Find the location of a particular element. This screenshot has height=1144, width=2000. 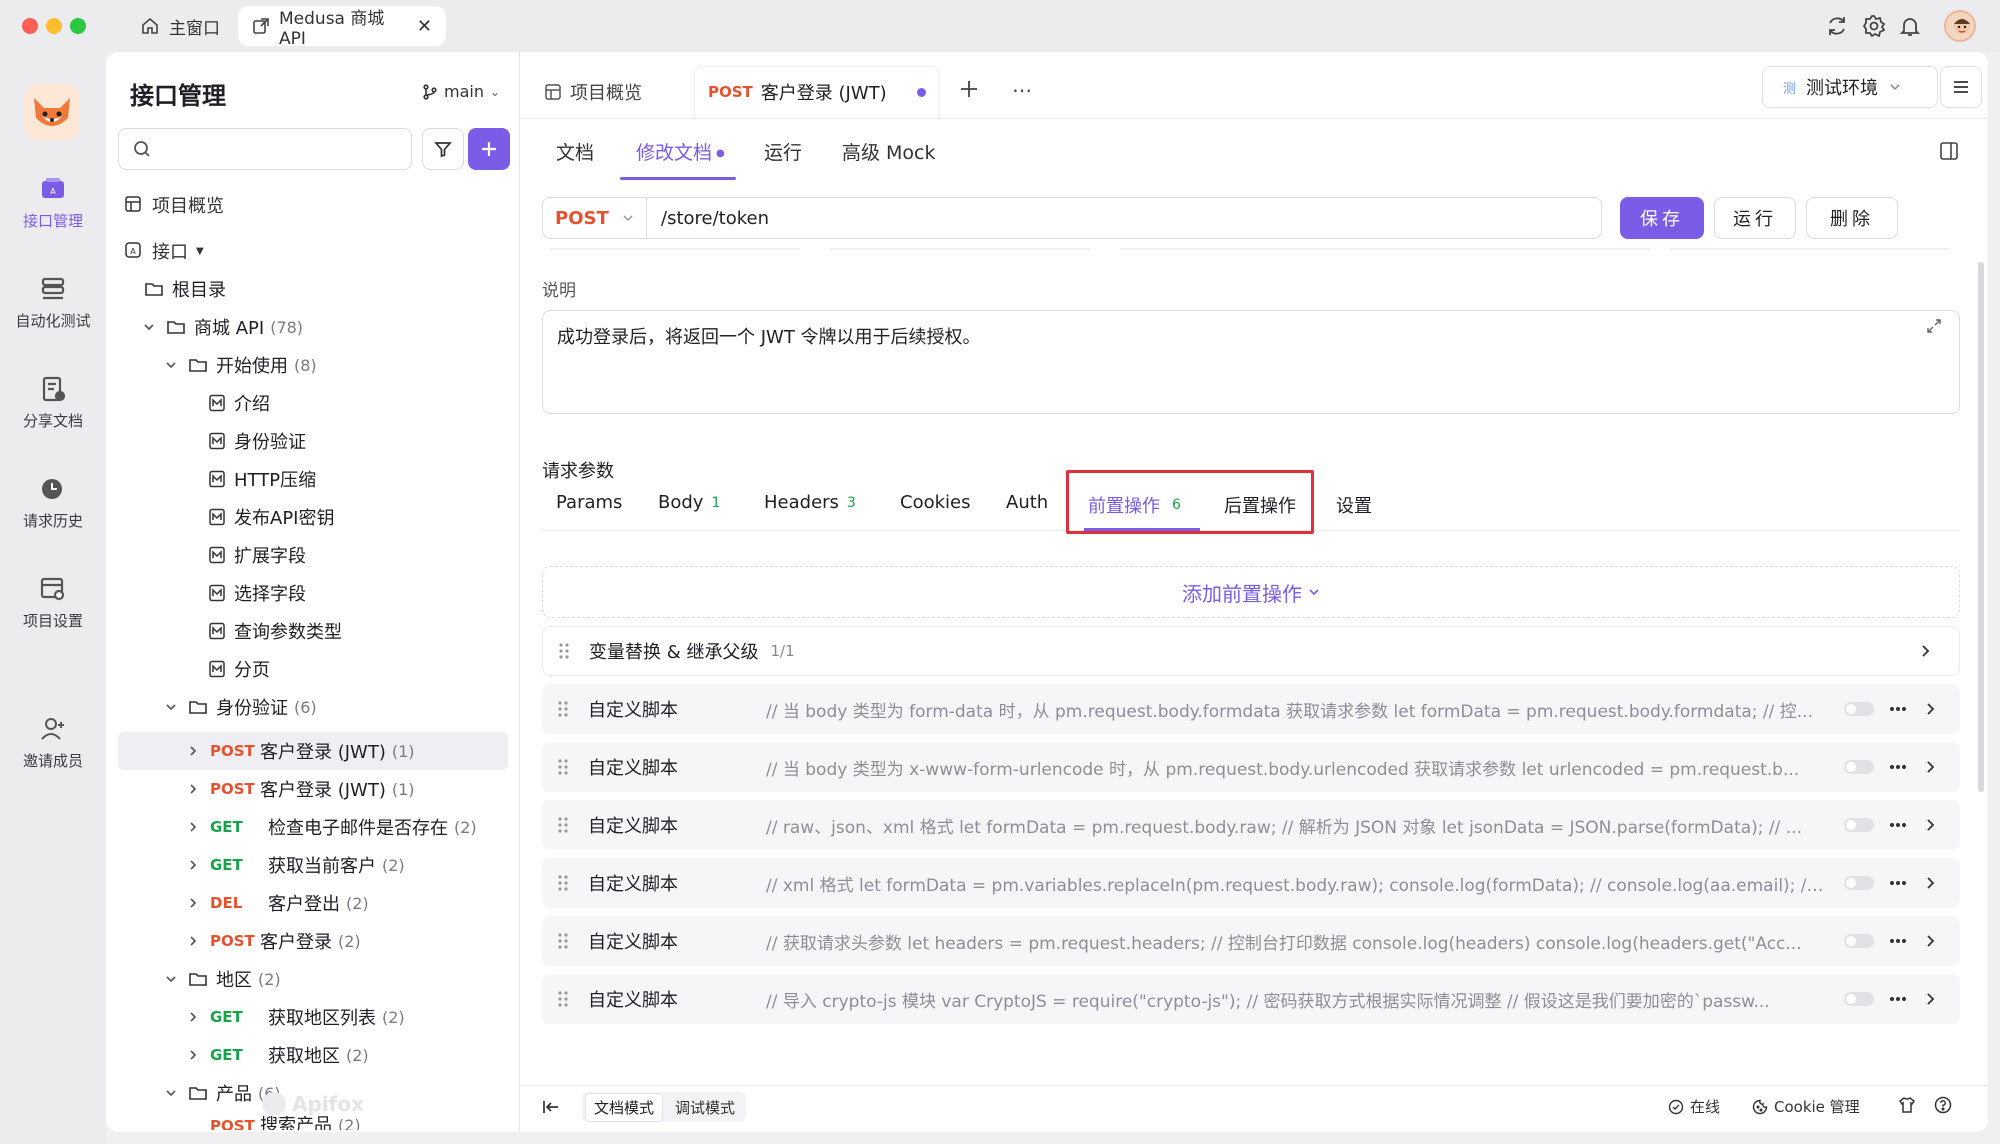

tree-endpoint-item: GET 获取当前客户 (2) is located at coordinates (295, 865).